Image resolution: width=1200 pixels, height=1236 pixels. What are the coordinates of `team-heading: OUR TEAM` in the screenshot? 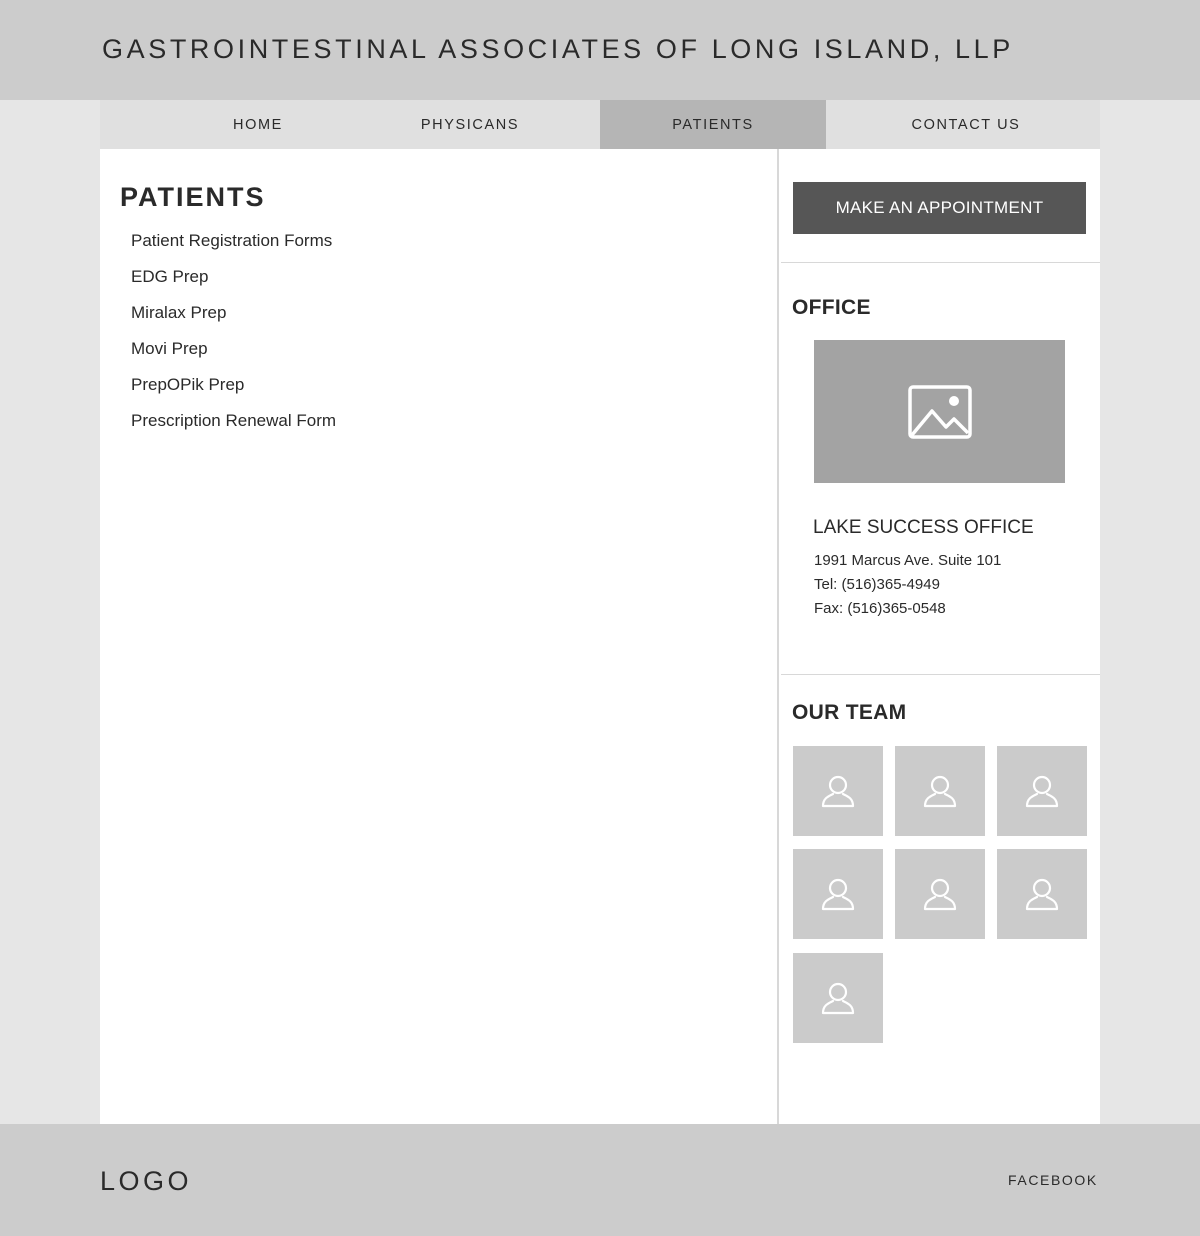 It's located at (849, 712).